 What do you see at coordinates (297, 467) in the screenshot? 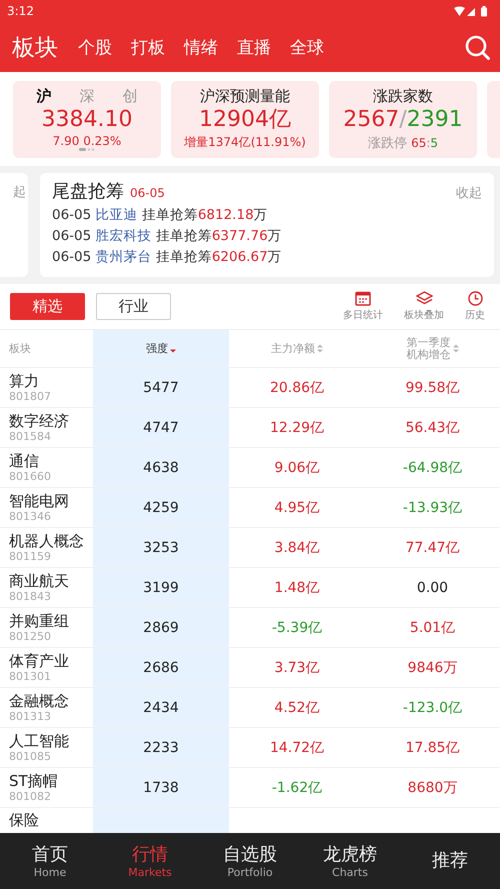
I see `net-flow-value: 9.06亿` at bounding box center [297, 467].